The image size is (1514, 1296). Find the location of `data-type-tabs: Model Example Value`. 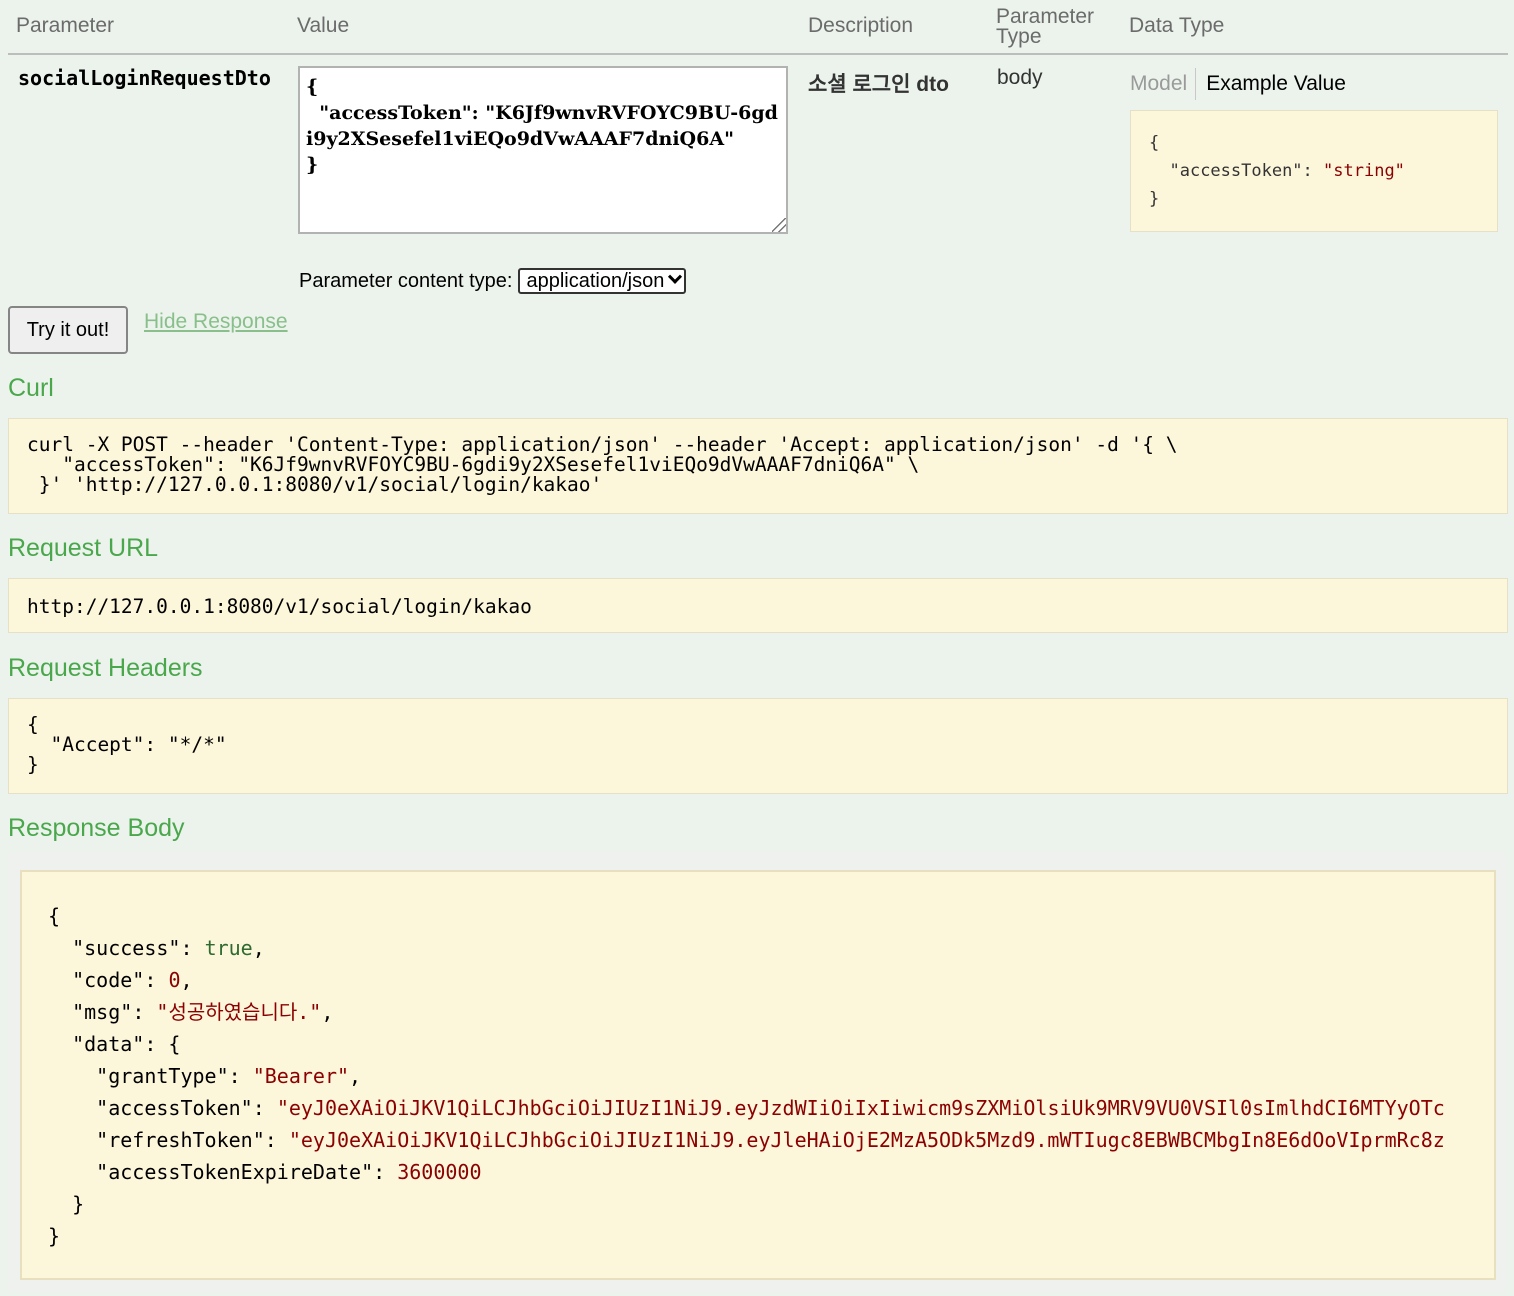

data-type-tabs: Model Example Value is located at coordinates (1238, 84).